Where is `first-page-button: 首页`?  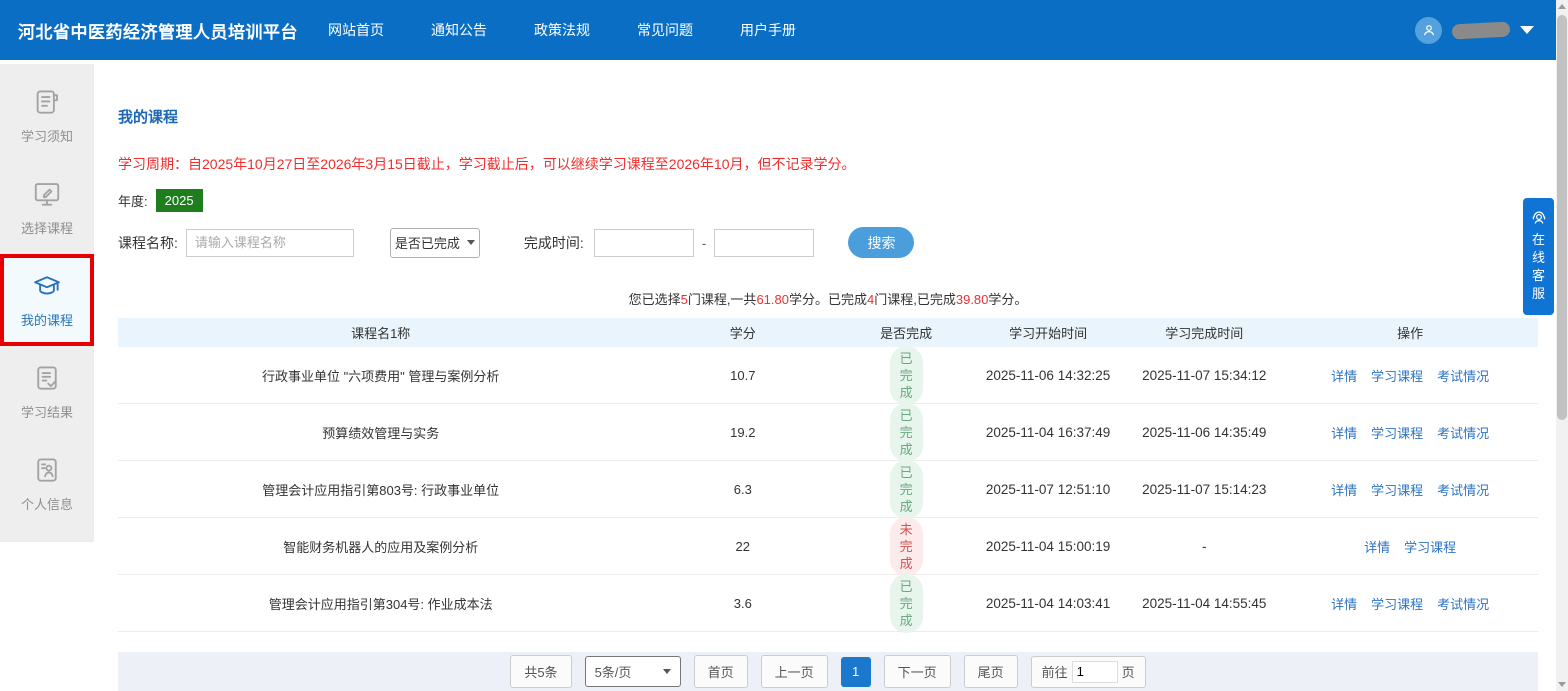
first-page-button: 首页 is located at coordinates (720, 671).